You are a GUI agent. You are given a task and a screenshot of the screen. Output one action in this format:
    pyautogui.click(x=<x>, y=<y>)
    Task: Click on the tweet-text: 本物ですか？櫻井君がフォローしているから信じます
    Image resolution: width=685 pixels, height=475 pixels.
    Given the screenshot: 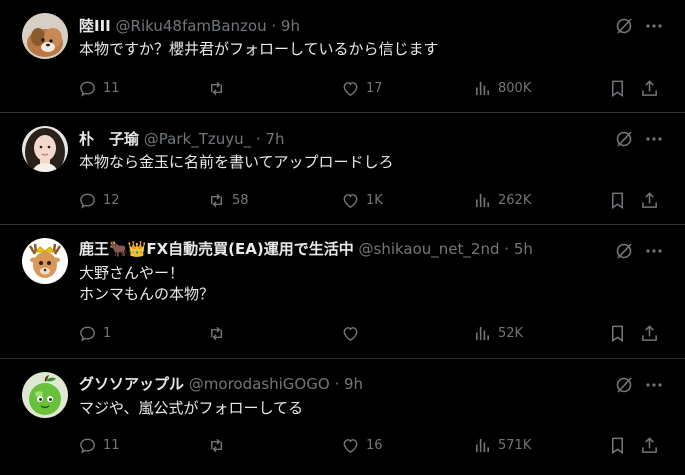 What is the action you would take?
    pyautogui.click(x=259, y=49)
    